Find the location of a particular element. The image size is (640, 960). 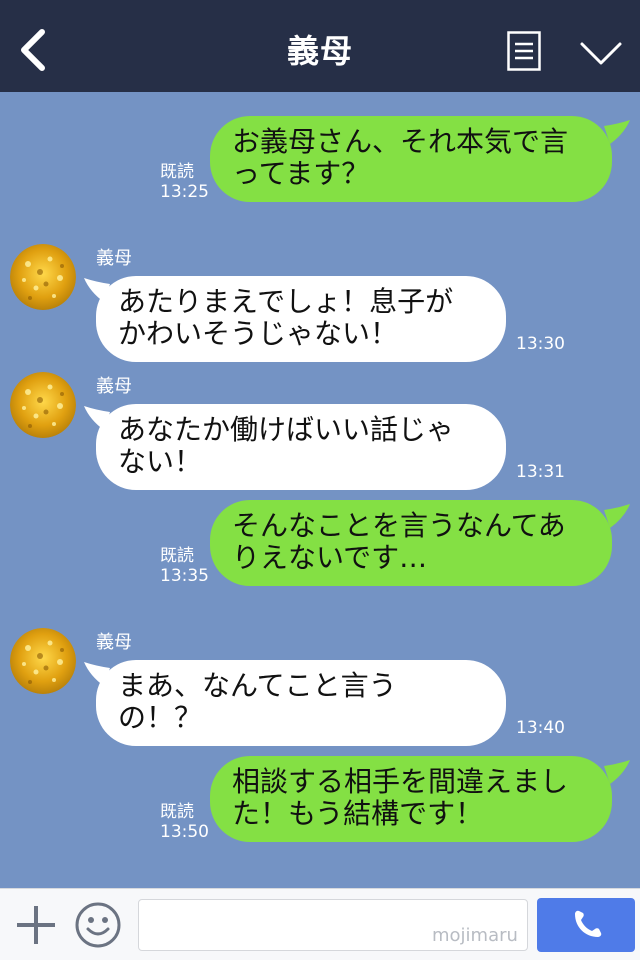

outgoing-message-bubble: 相談する相手を間違えました！もう結構です！ is located at coordinates (411, 799).